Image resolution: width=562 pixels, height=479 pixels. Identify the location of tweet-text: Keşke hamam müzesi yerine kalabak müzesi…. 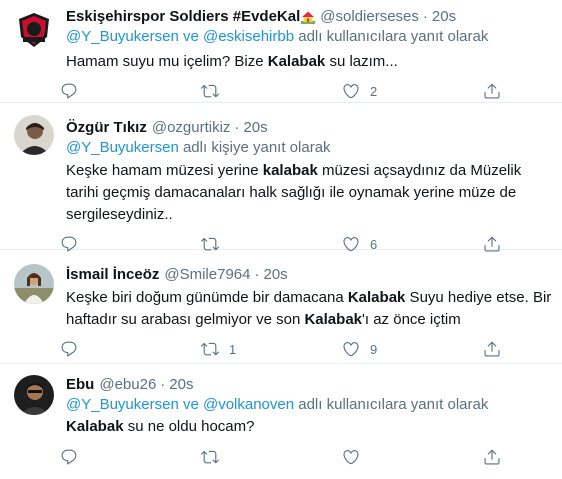
(309, 193).